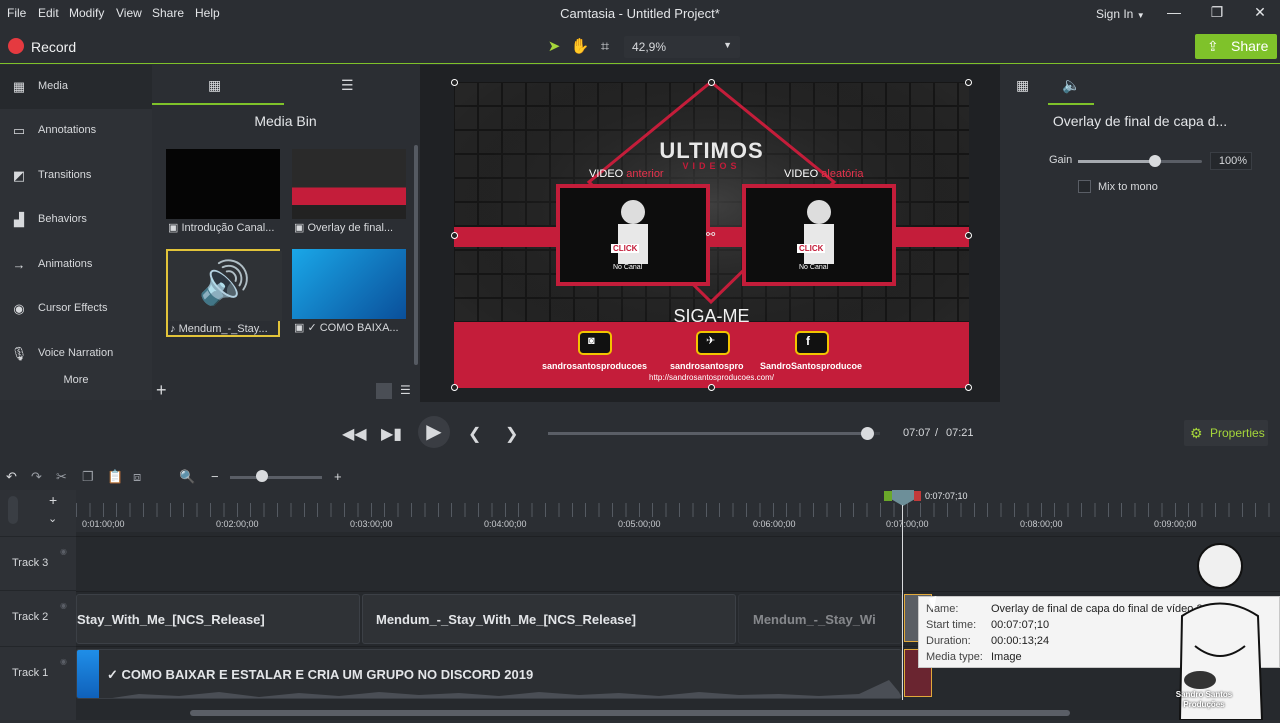 The height and width of the screenshot is (723, 1280). I want to click on maximize-icon: ❐, so click(1217, 14).